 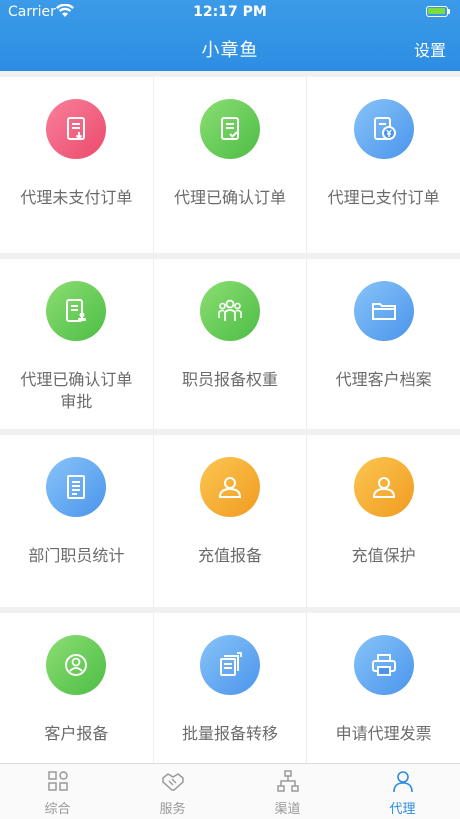 I want to click on handshake-icon, so click(x=172, y=782).